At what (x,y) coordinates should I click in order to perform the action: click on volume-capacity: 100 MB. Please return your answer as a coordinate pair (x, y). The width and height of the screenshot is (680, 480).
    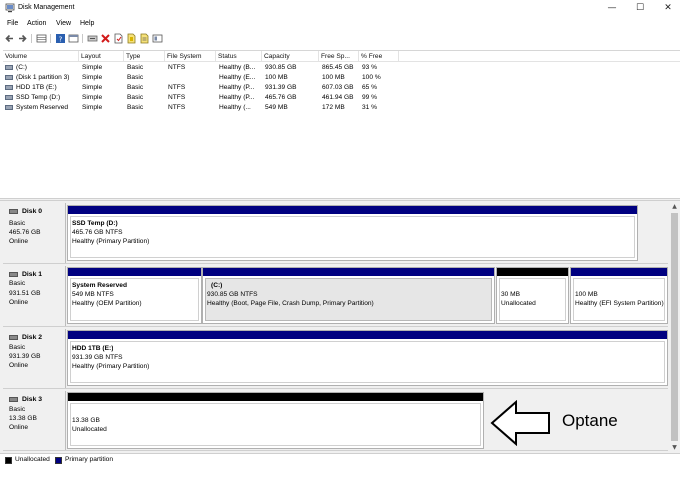
    Looking at the image, I should click on (276, 77).